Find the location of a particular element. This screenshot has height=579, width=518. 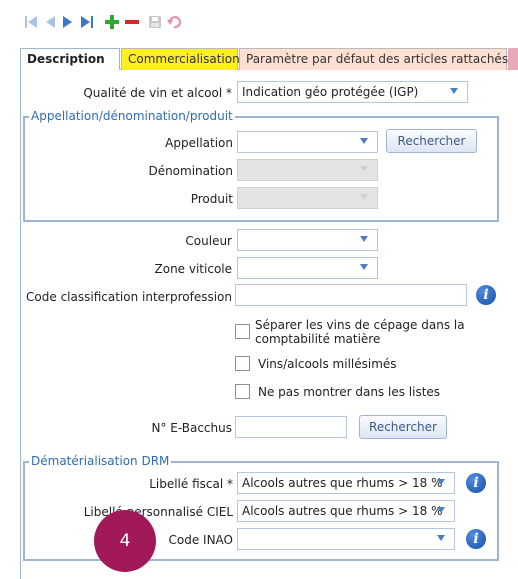

libelle-ciel-value: Alcools autres que rhums > 18 % is located at coordinates (342, 511).